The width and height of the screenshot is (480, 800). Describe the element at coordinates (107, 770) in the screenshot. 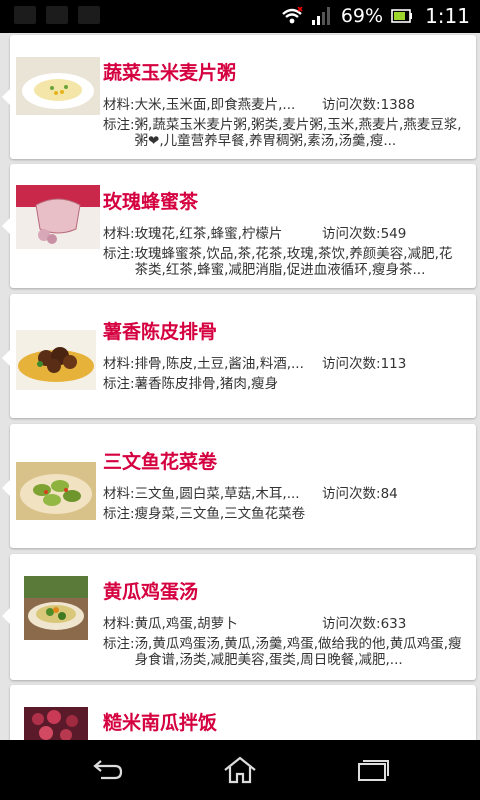

I see `back-icon` at that location.